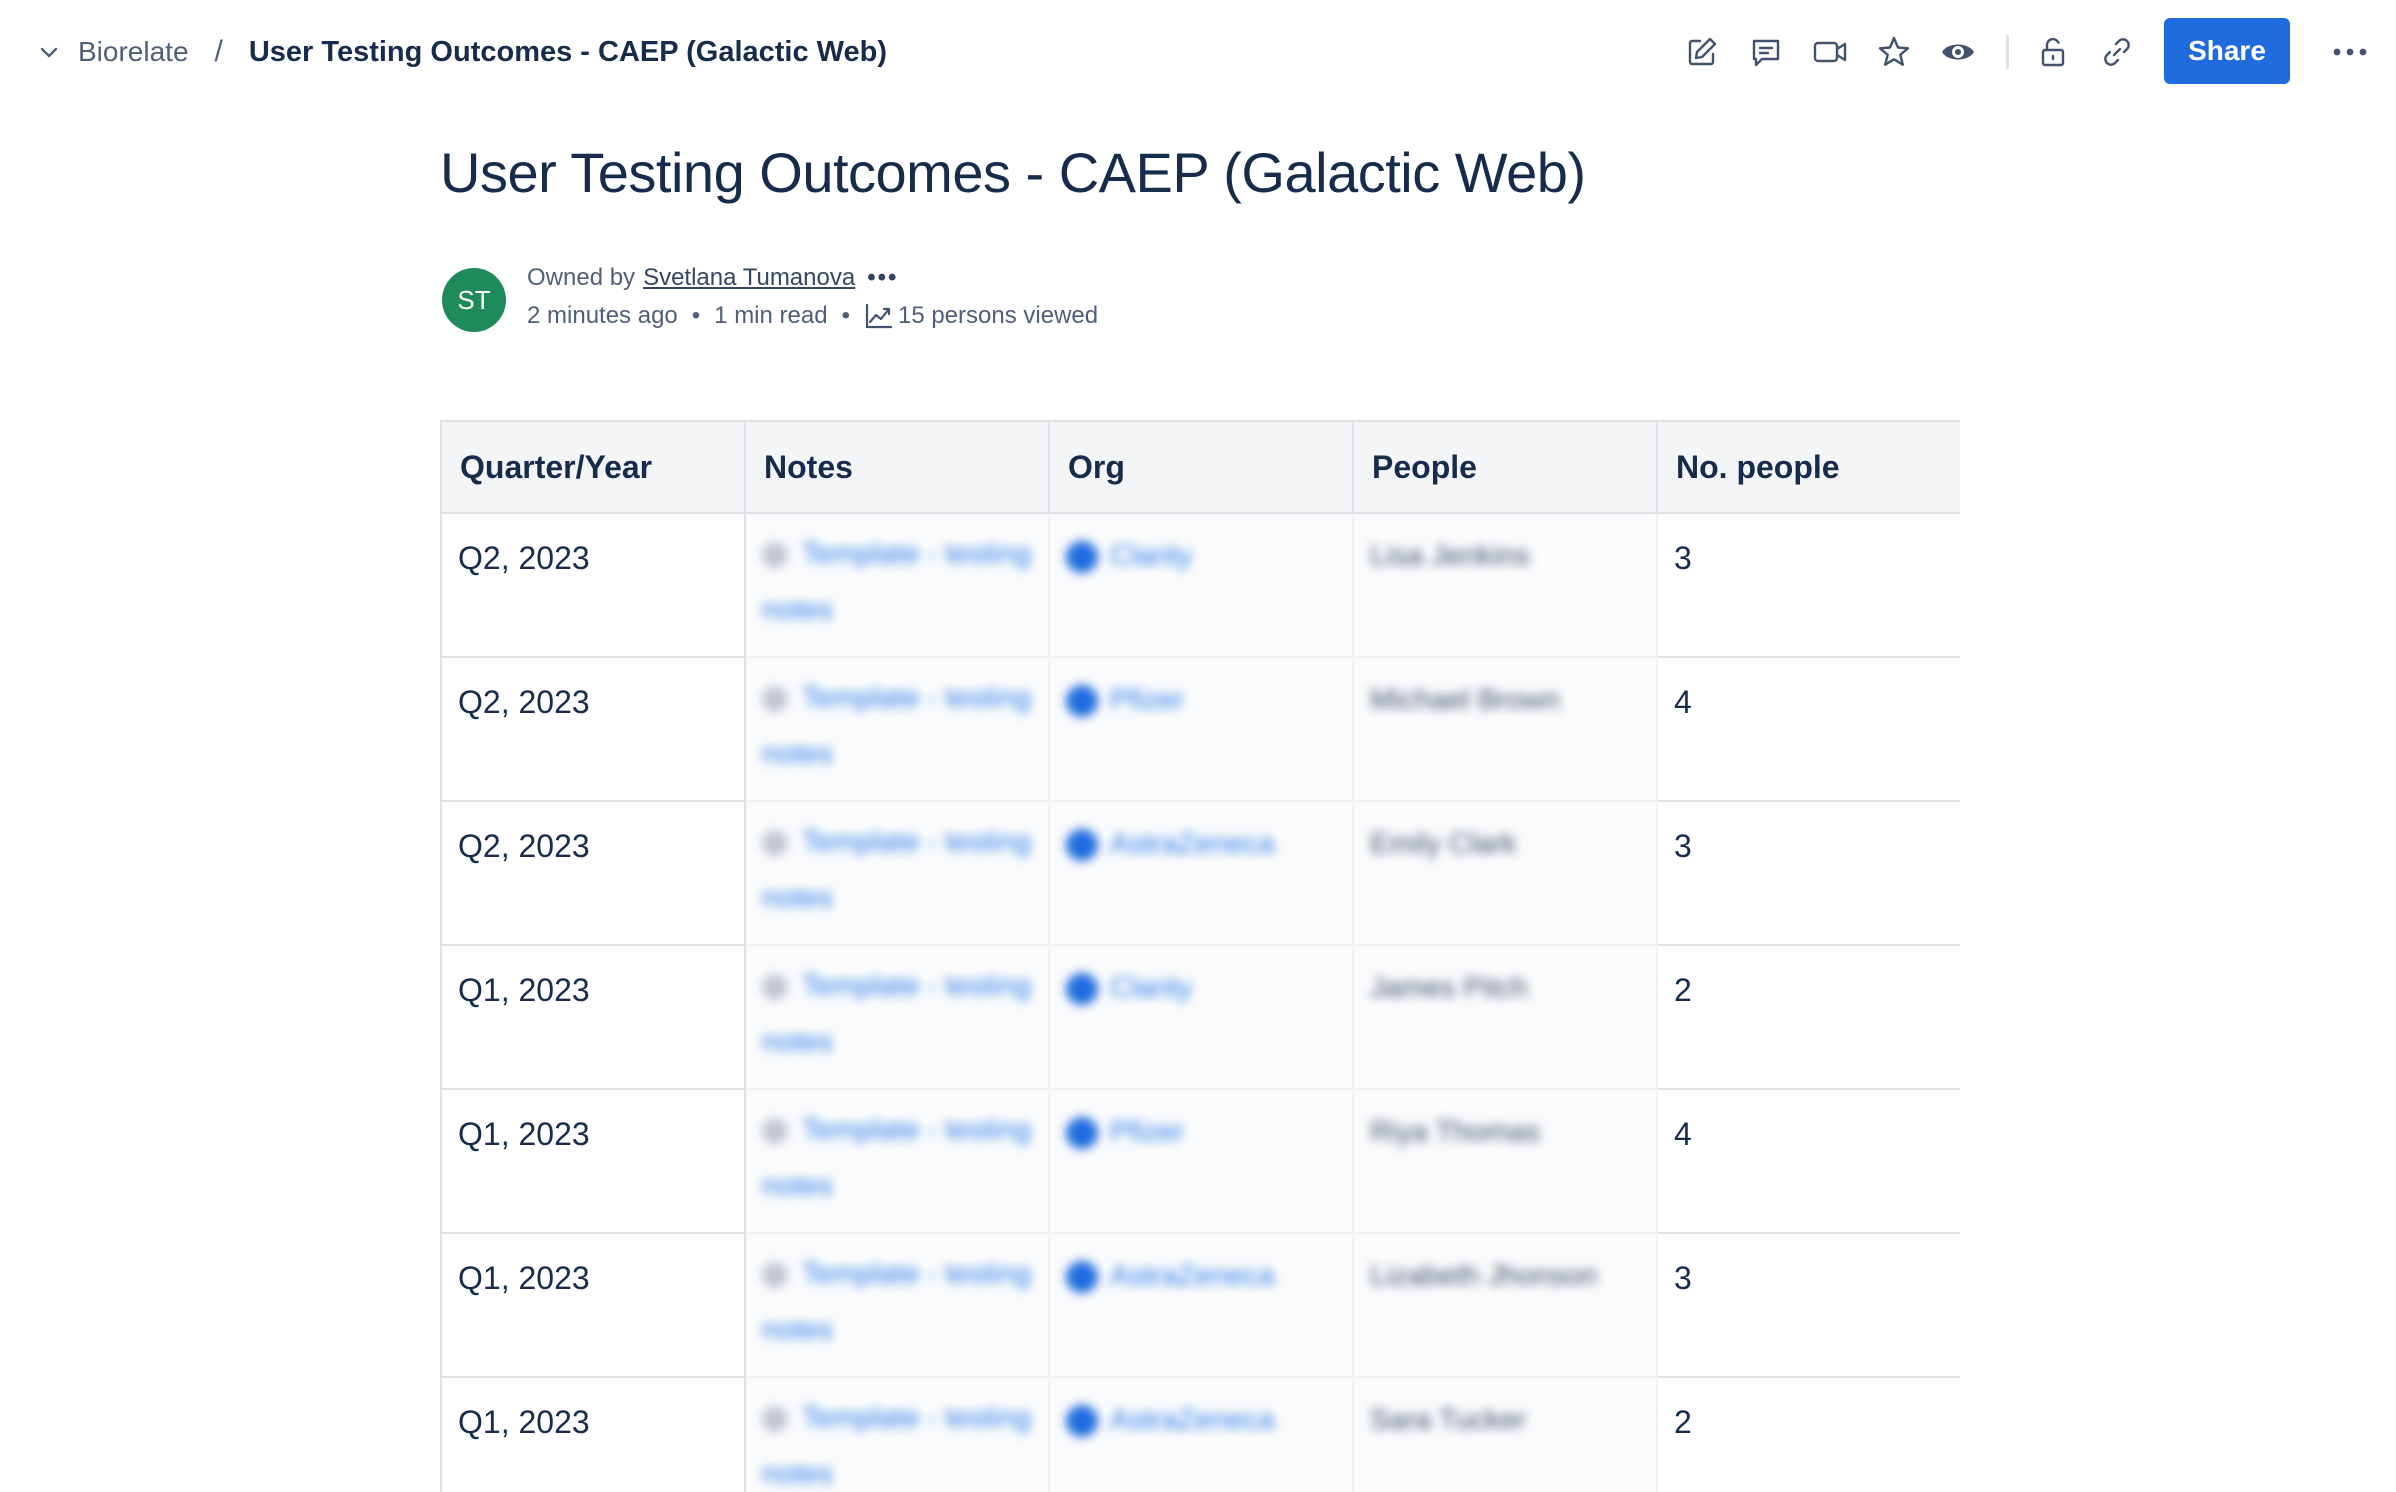  I want to click on link-icon, so click(2117, 52).